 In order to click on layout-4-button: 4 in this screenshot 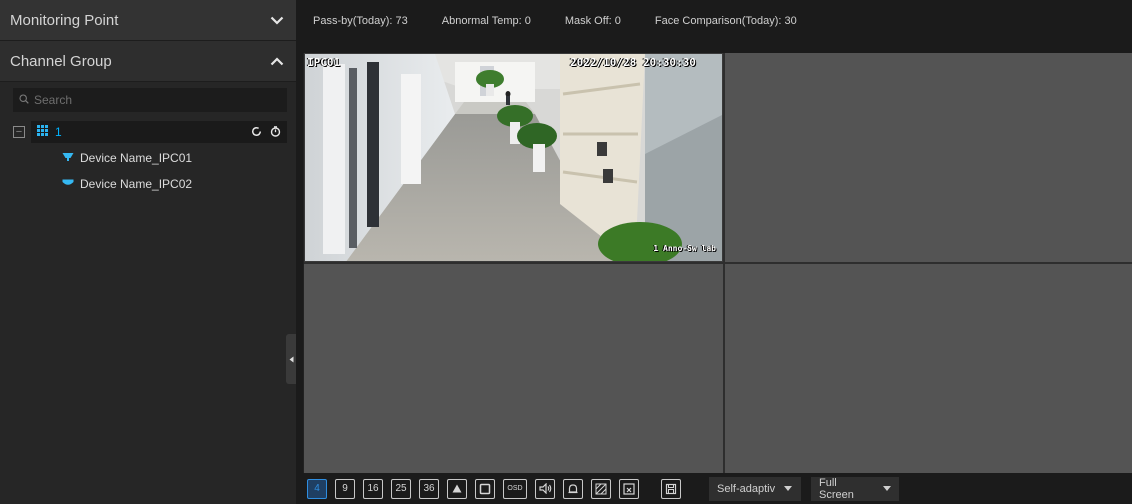, I will do `click(317, 488)`.